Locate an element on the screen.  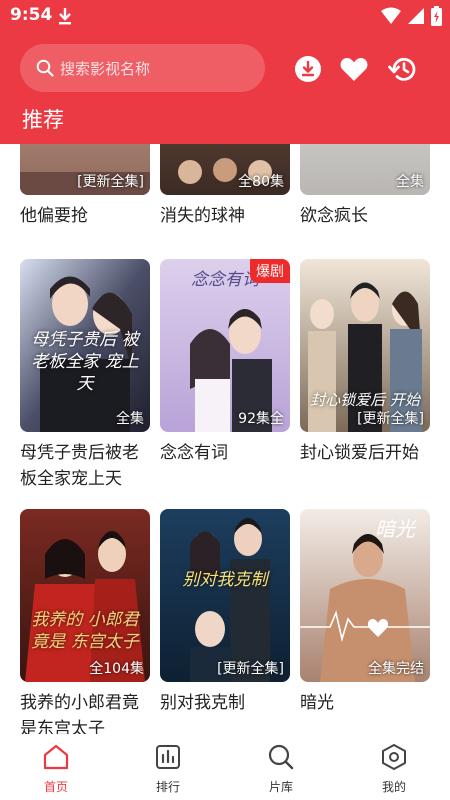
poster-title-art: 母凭子贵后 被老板全家 宠上天 is located at coordinates (85, 362).